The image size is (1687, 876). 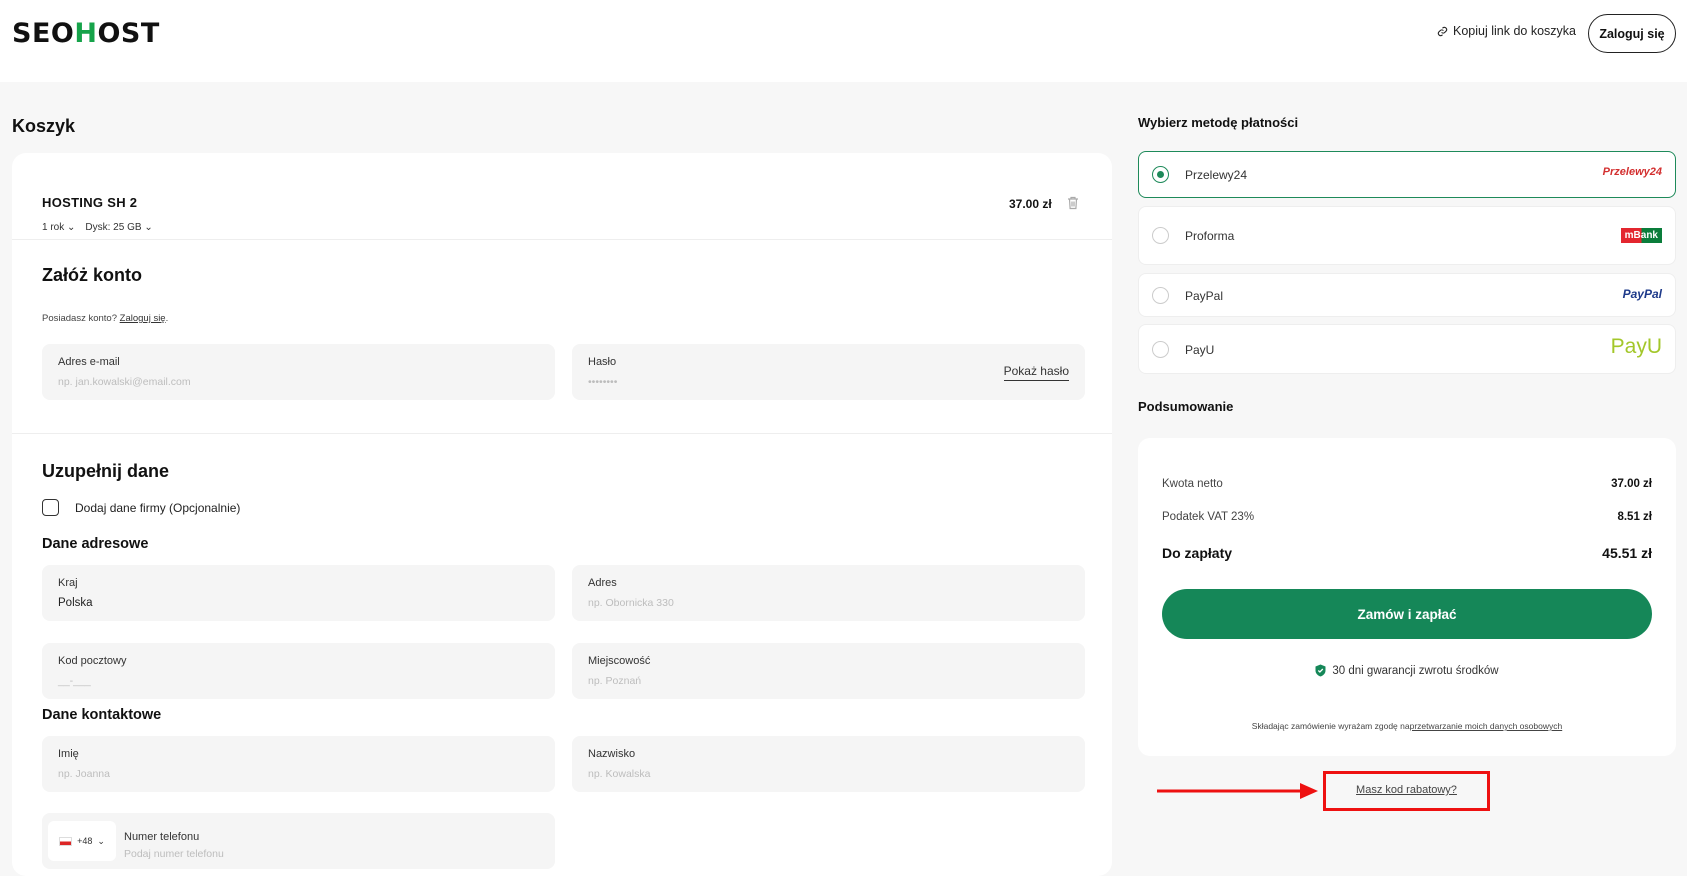 What do you see at coordinates (828, 764) in the screenshot?
I see `lastname-field: Nazwisko np. Kowalska` at bounding box center [828, 764].